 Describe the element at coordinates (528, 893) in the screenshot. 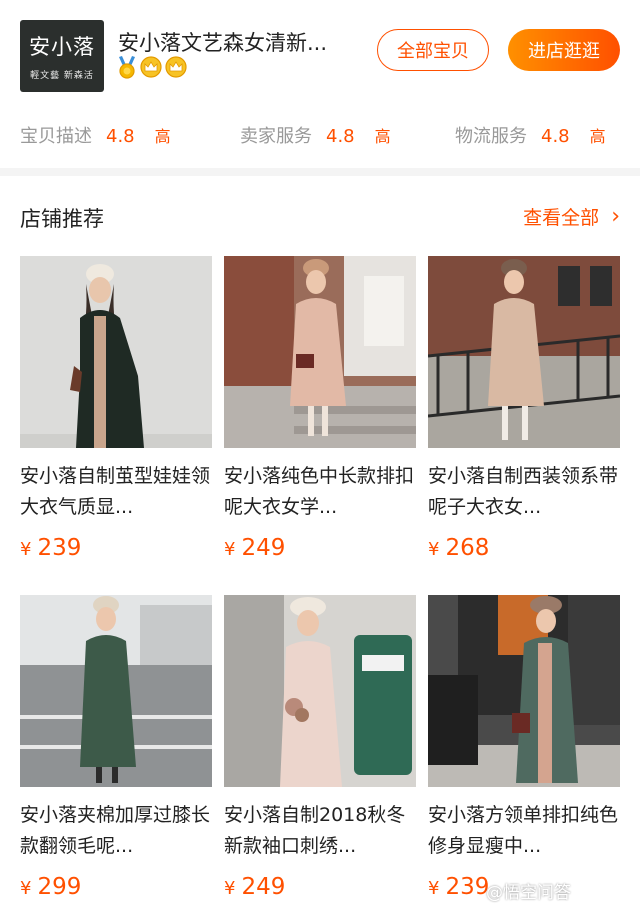

I see `watermark: @悟空问答` at that location.